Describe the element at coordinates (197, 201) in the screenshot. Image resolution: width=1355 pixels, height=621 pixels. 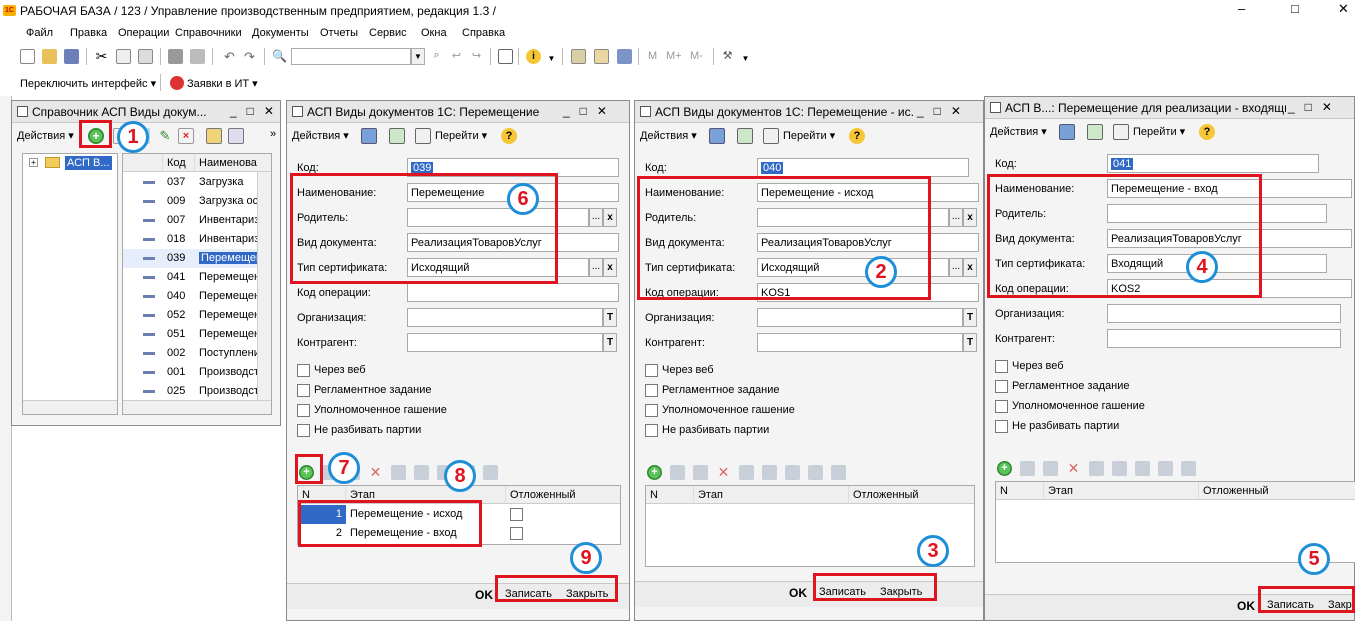
I see `table-row: 009 Загрузка ос` at that location.